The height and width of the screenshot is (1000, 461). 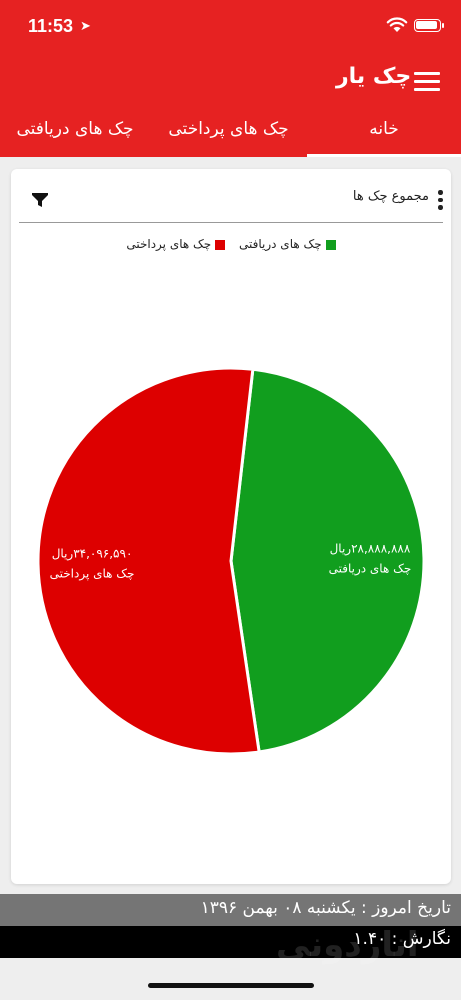 I want to click on card-header: مجموع چک ها, so click(x=231, y=202).